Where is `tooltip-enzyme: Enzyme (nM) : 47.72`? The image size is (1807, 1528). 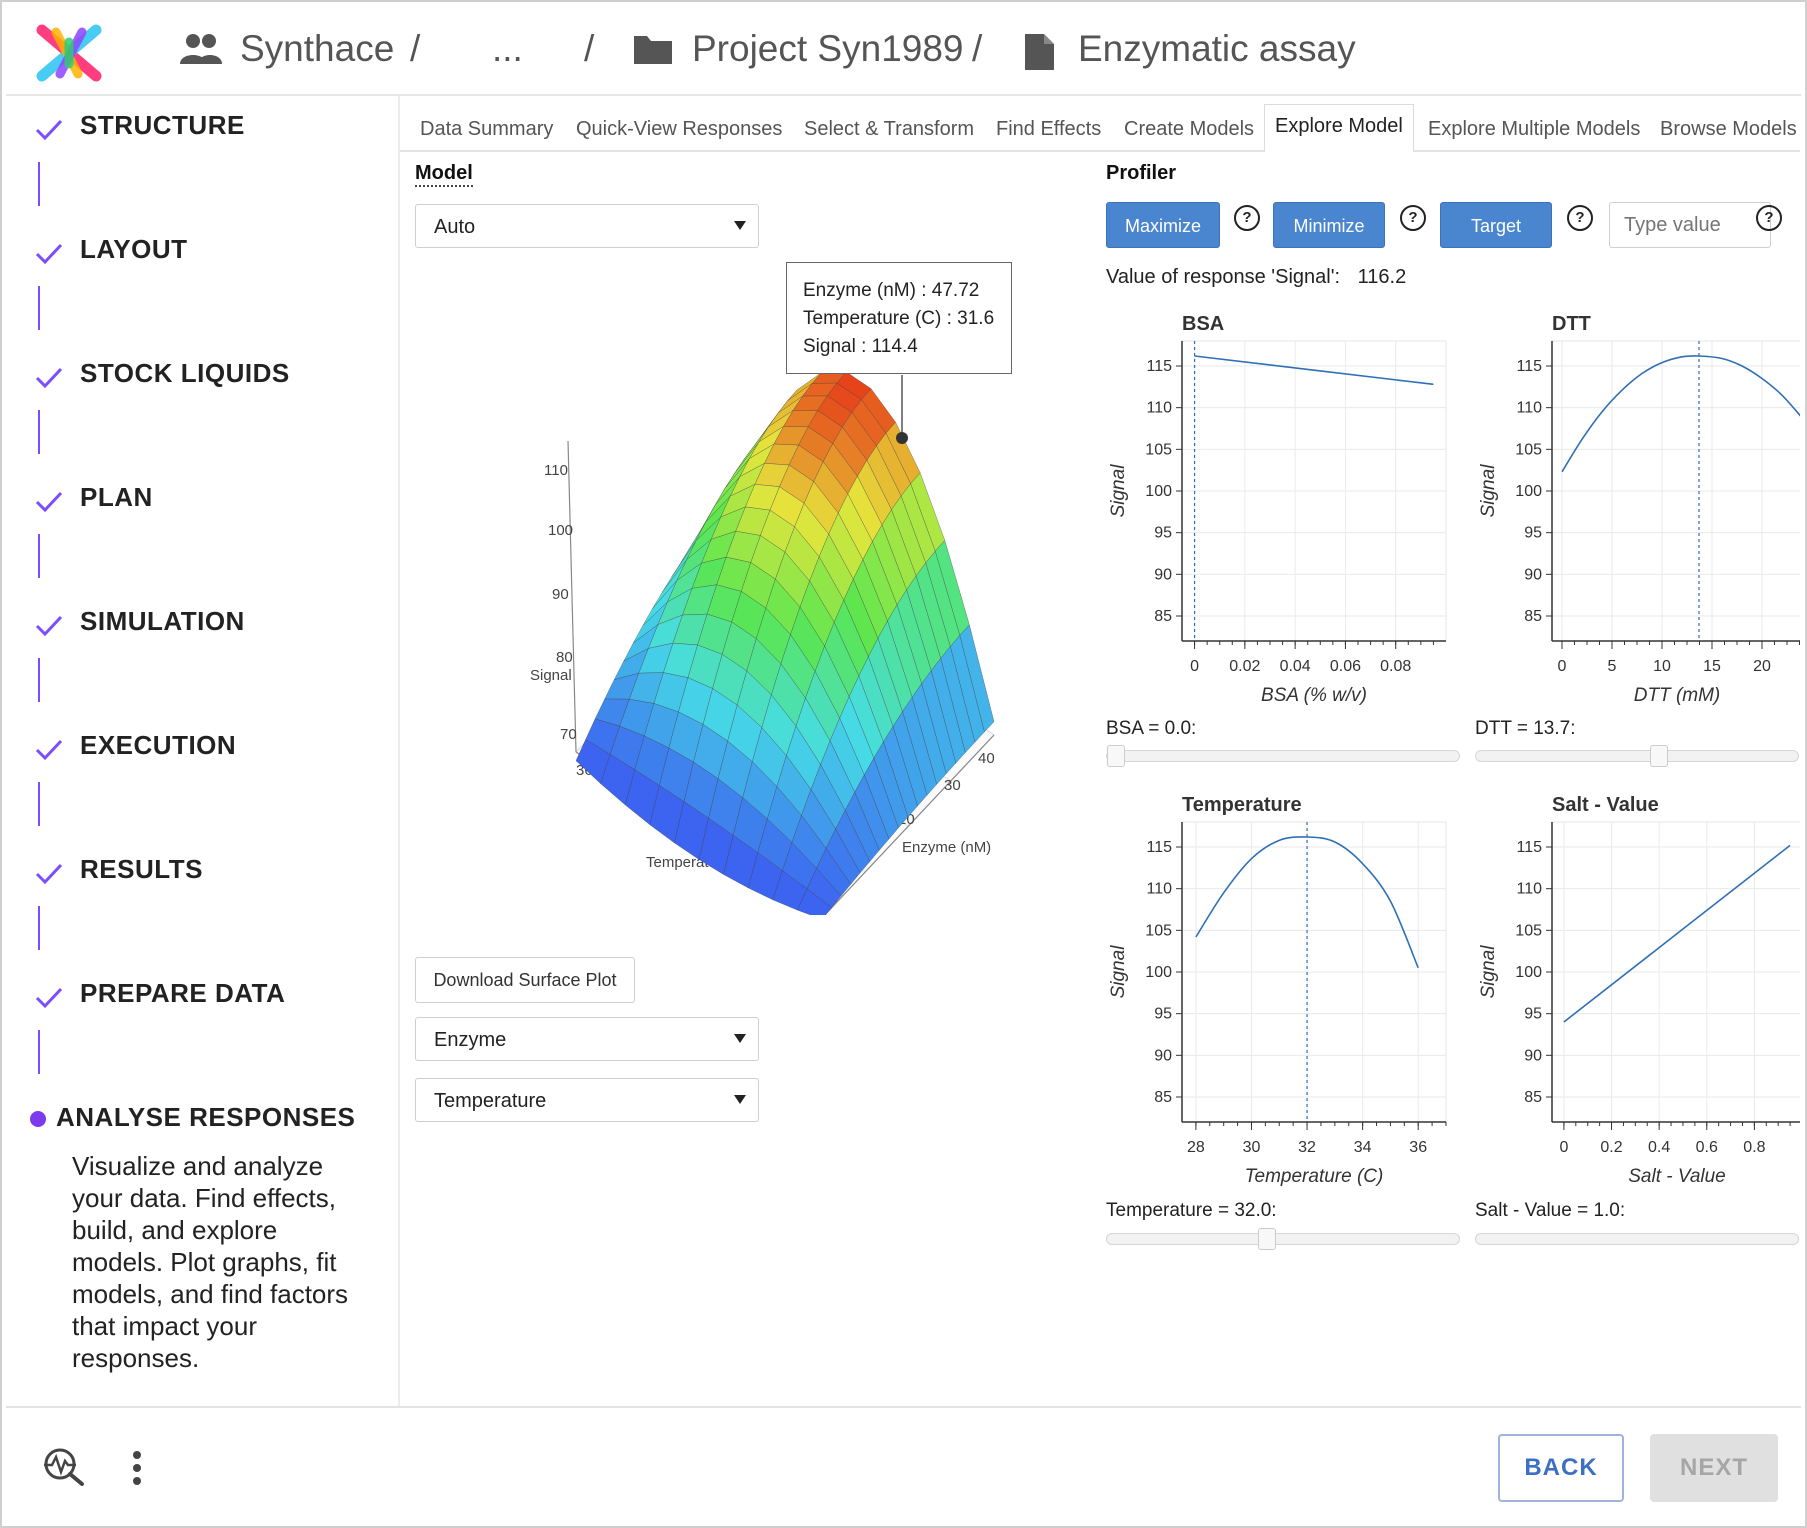
tooltip-enzyme: Enzyme (nM) : 47.72 is located at coordinates (891, 290).